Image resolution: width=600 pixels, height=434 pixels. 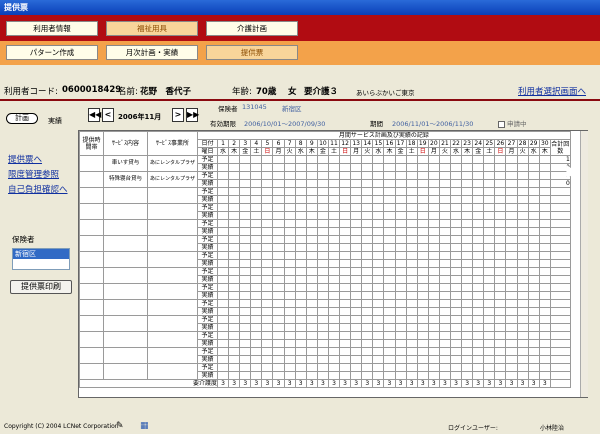 What do you see at coordinates (91, 179) in the screenshot?
I see `time-cell` at bounding box center [91, 179].